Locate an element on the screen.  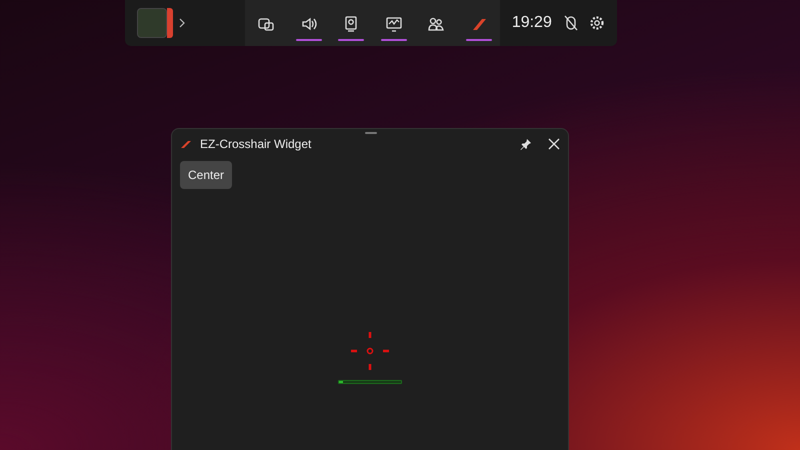
chevron-icon is located at coordinates (182, 23).